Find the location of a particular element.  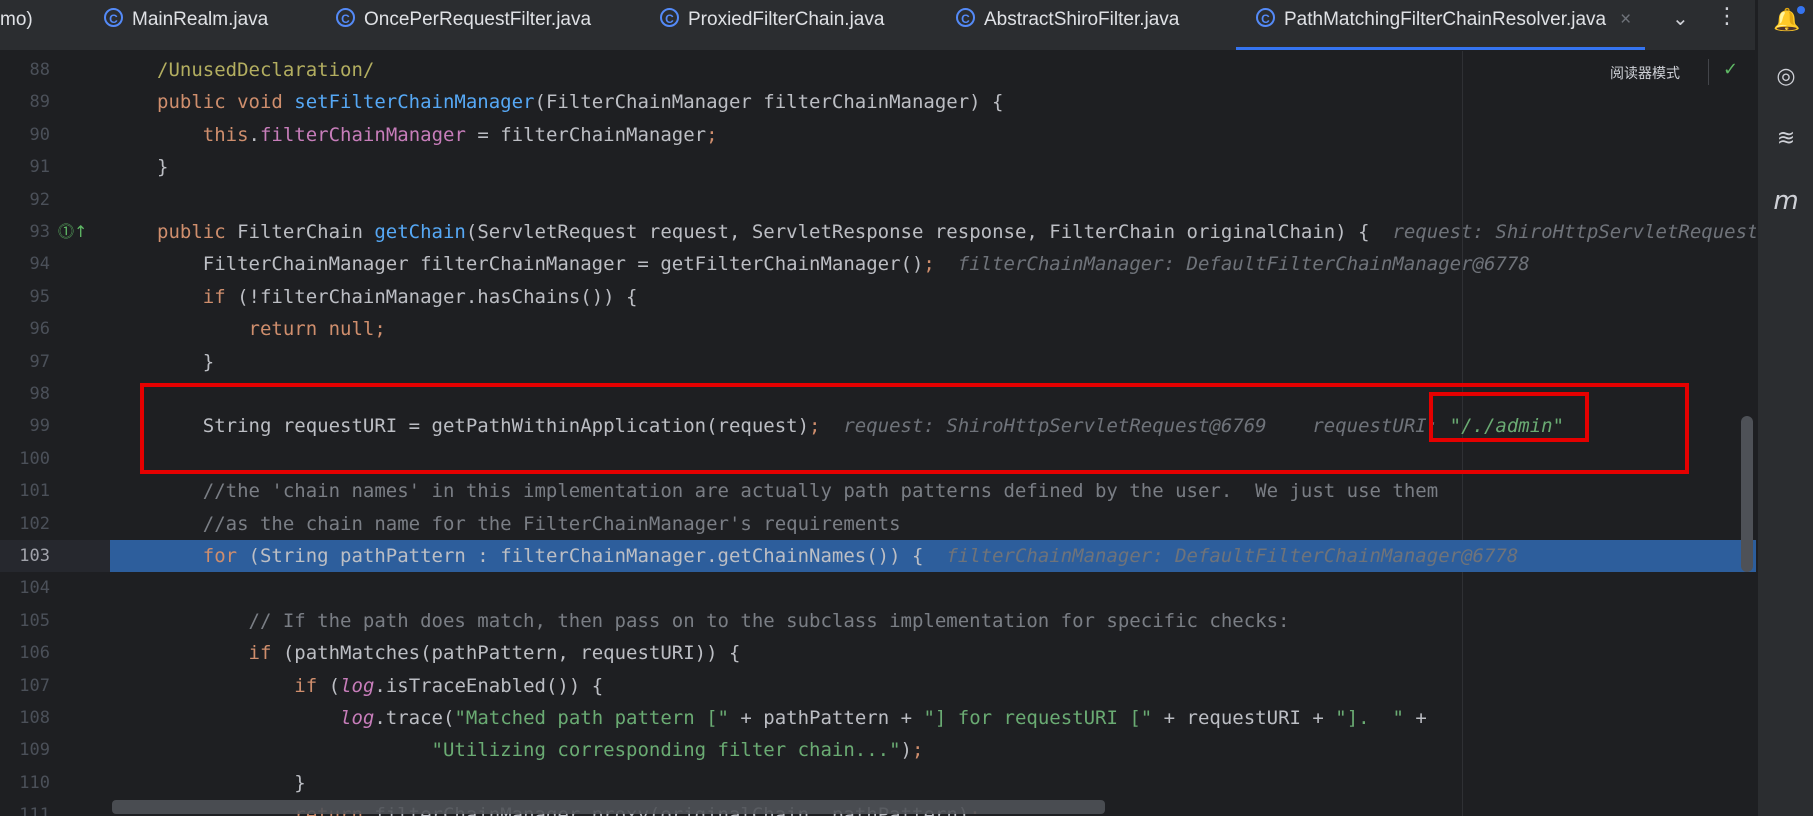

line-number: 95 is located at coordinates (25, 297).